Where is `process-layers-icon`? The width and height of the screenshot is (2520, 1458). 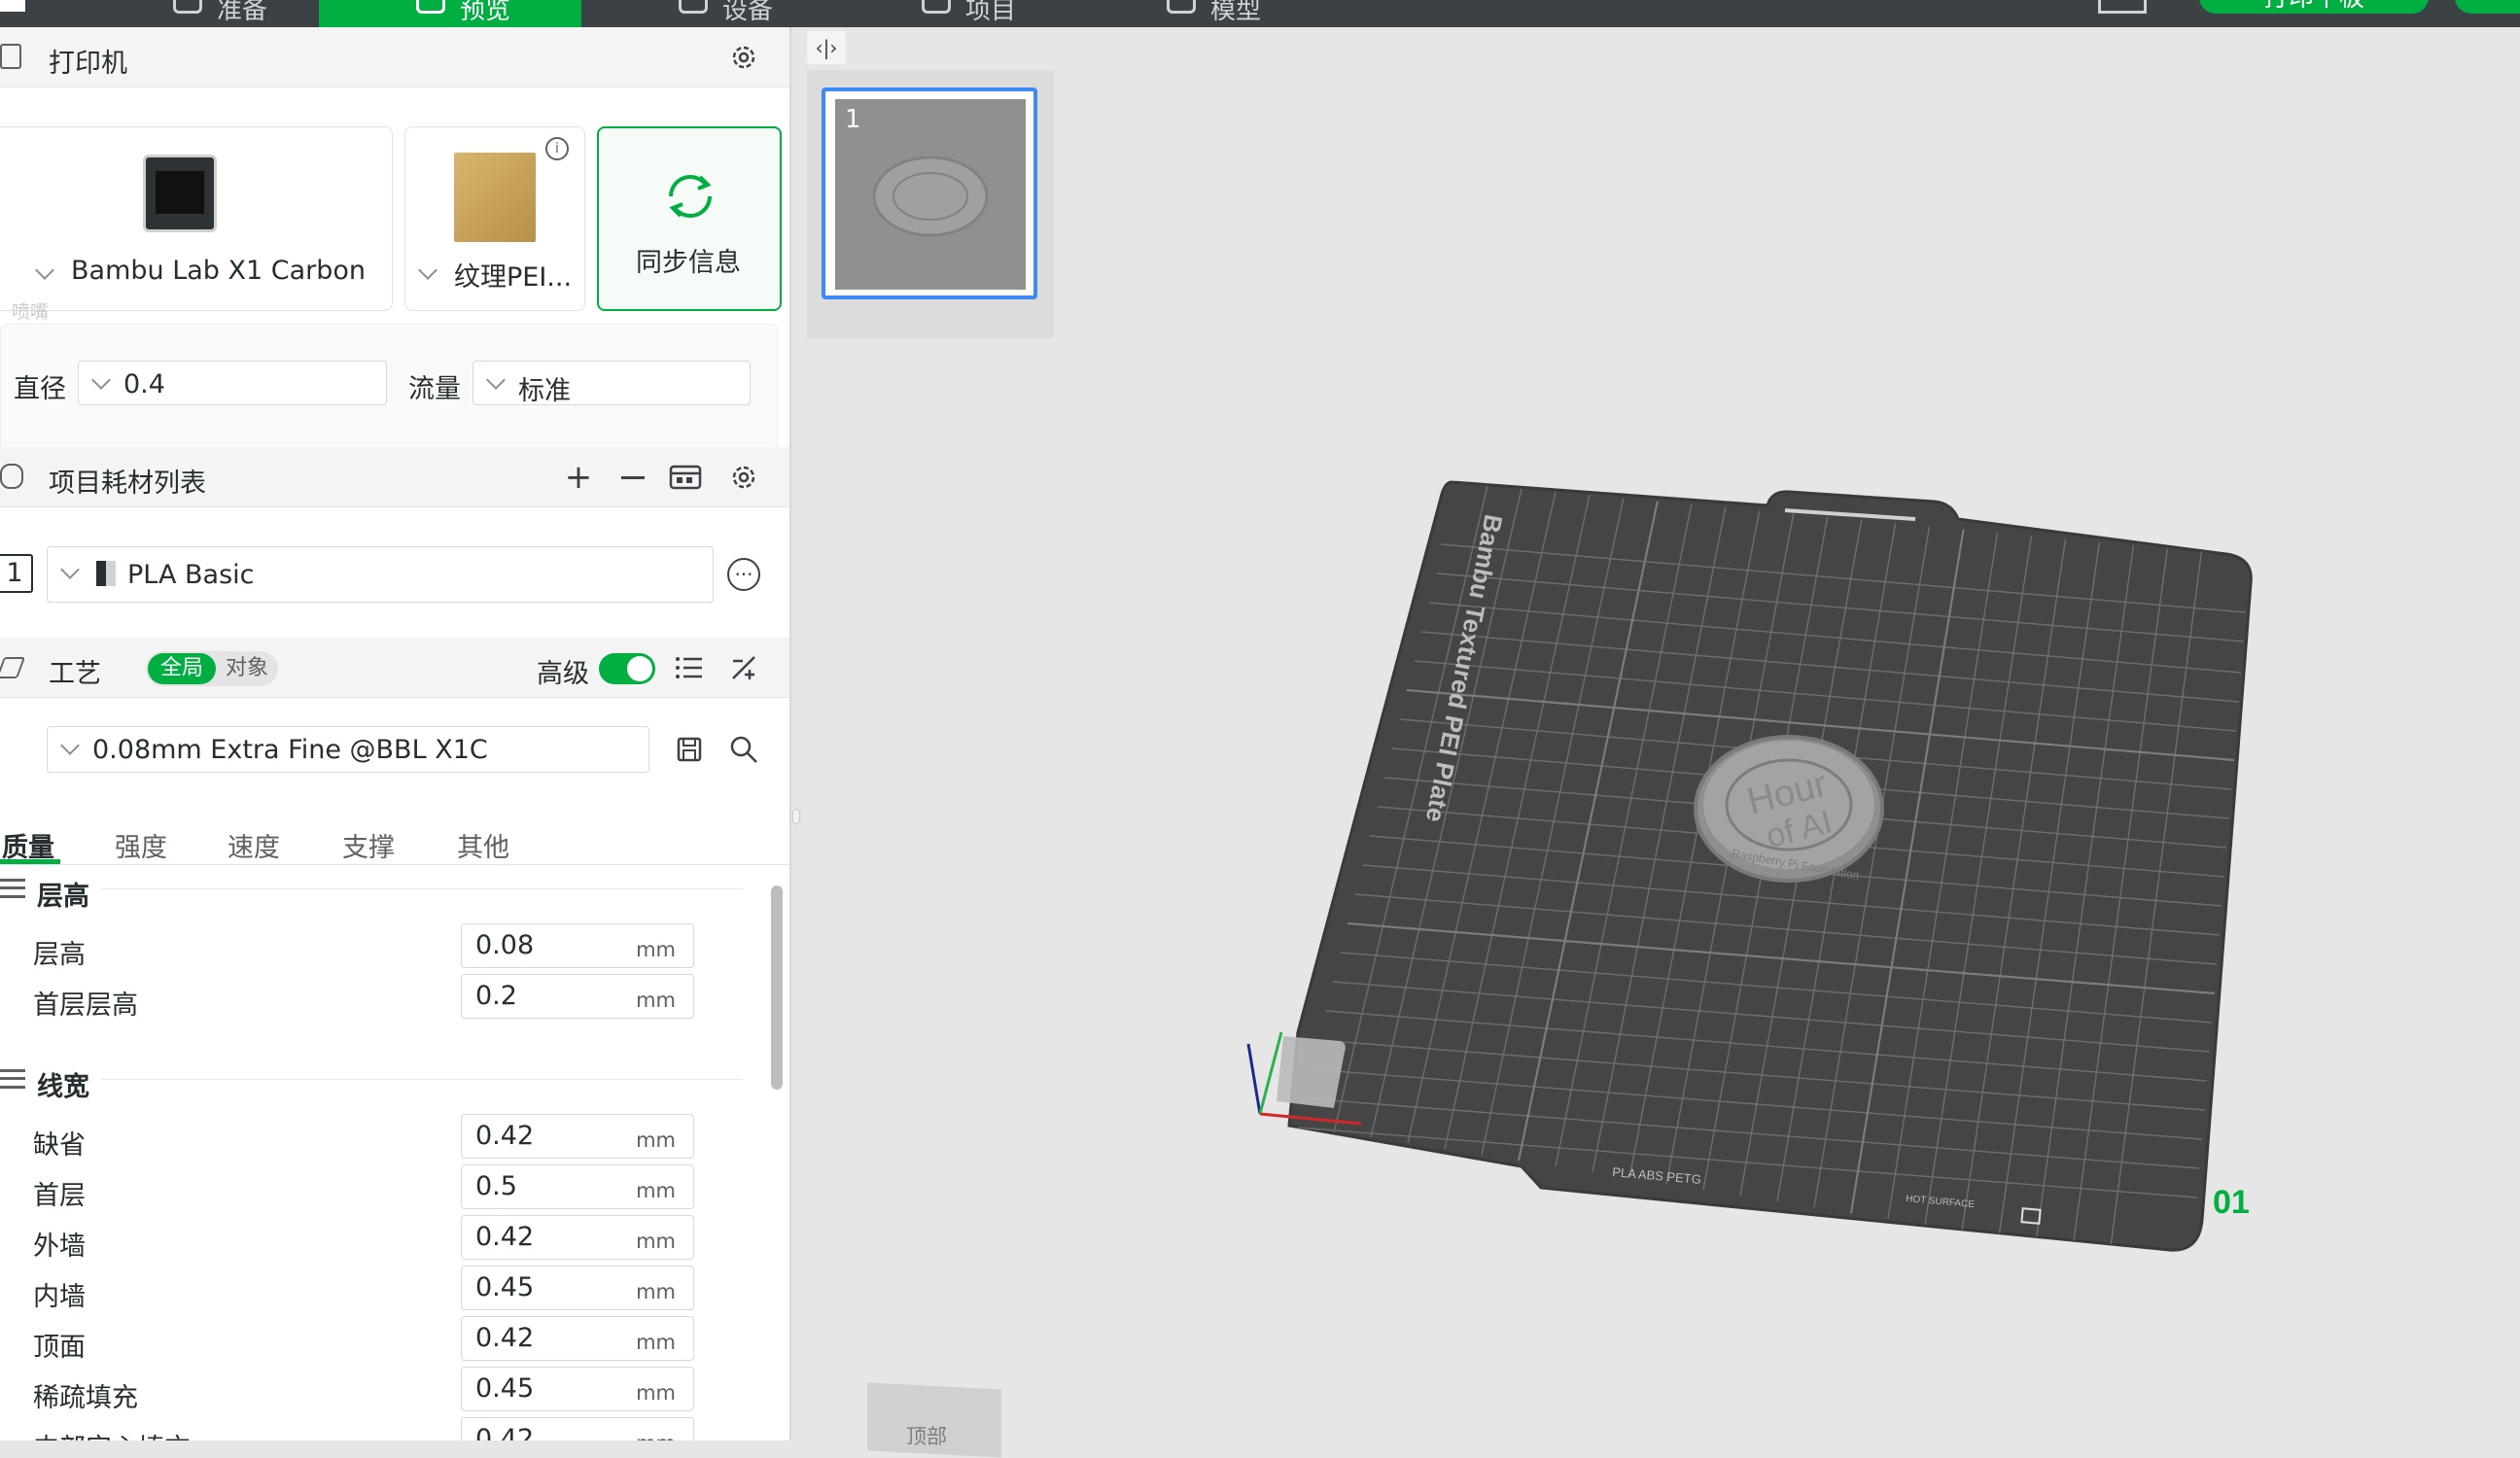
process-layers-icon is located at coordinates (13, 667).